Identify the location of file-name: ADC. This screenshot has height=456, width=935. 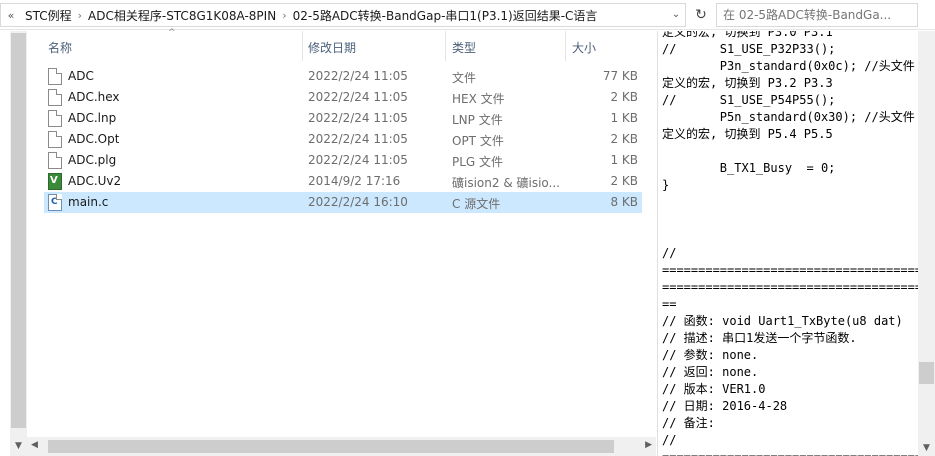
(81, 76).